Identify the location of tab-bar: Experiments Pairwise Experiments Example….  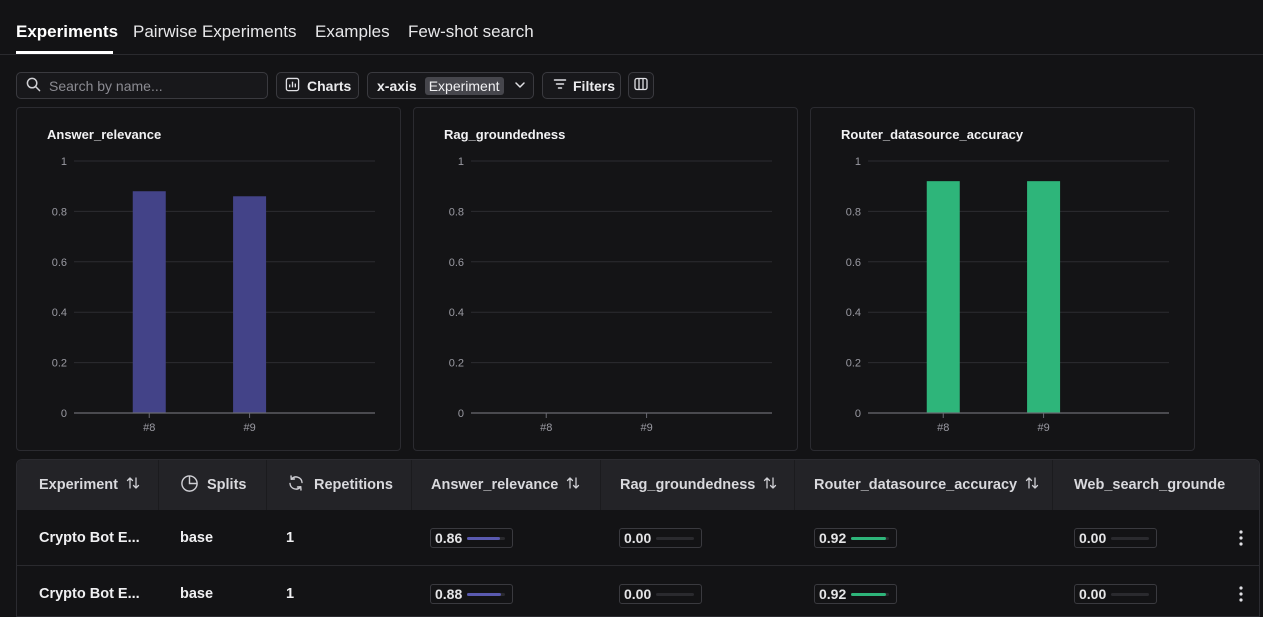
(631, 27).